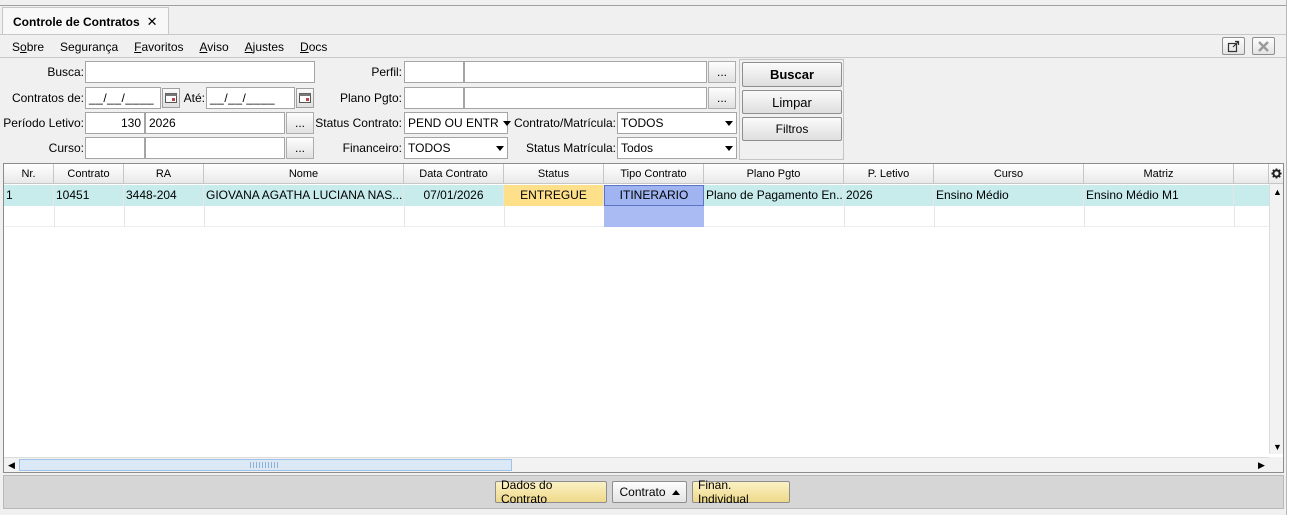  What do you see at coordinates (564, 123) in the screenshot?
I see `contrato-matricula-label: Contrato/Matrícula:` at bounding box center [564, 123].